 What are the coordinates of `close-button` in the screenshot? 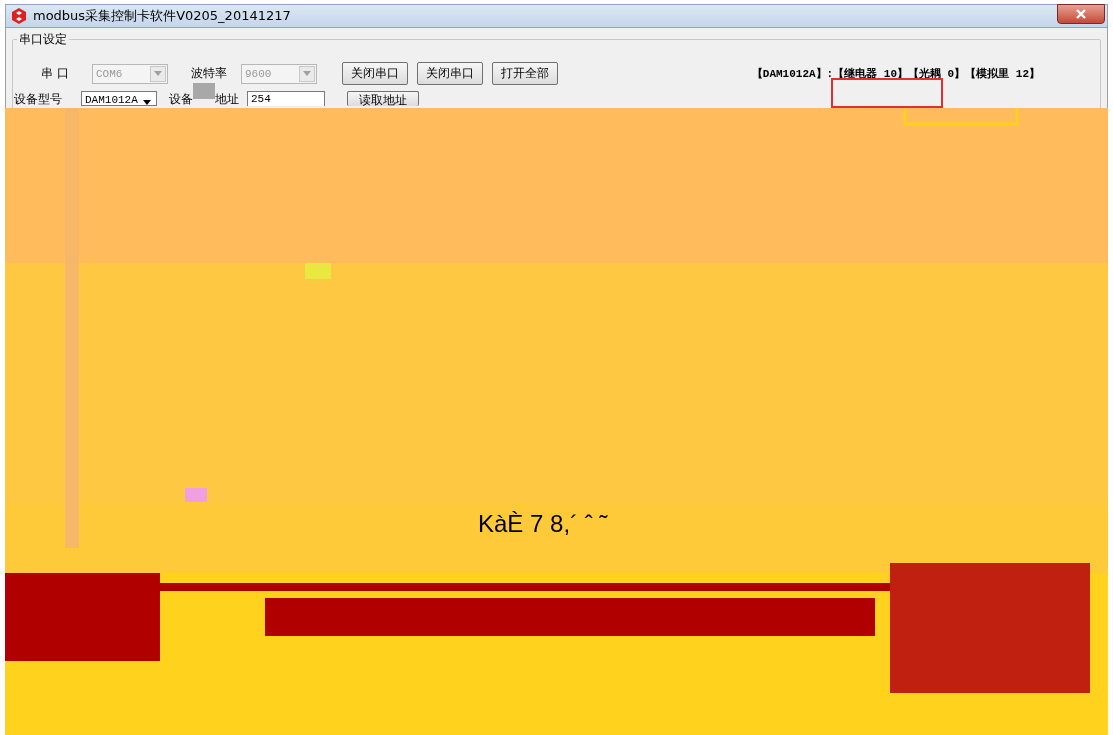 It's located at (1081, 14).